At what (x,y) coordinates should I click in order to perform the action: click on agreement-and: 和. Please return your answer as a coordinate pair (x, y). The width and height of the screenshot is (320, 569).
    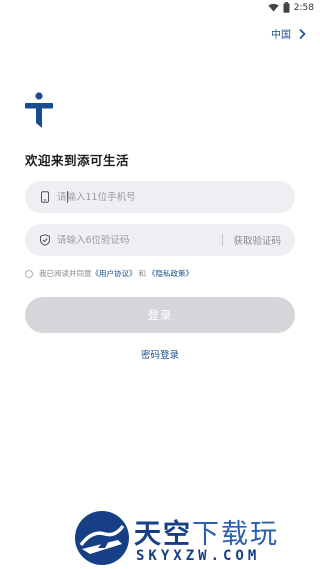
    Looking at the image, I should click on (142, 273).